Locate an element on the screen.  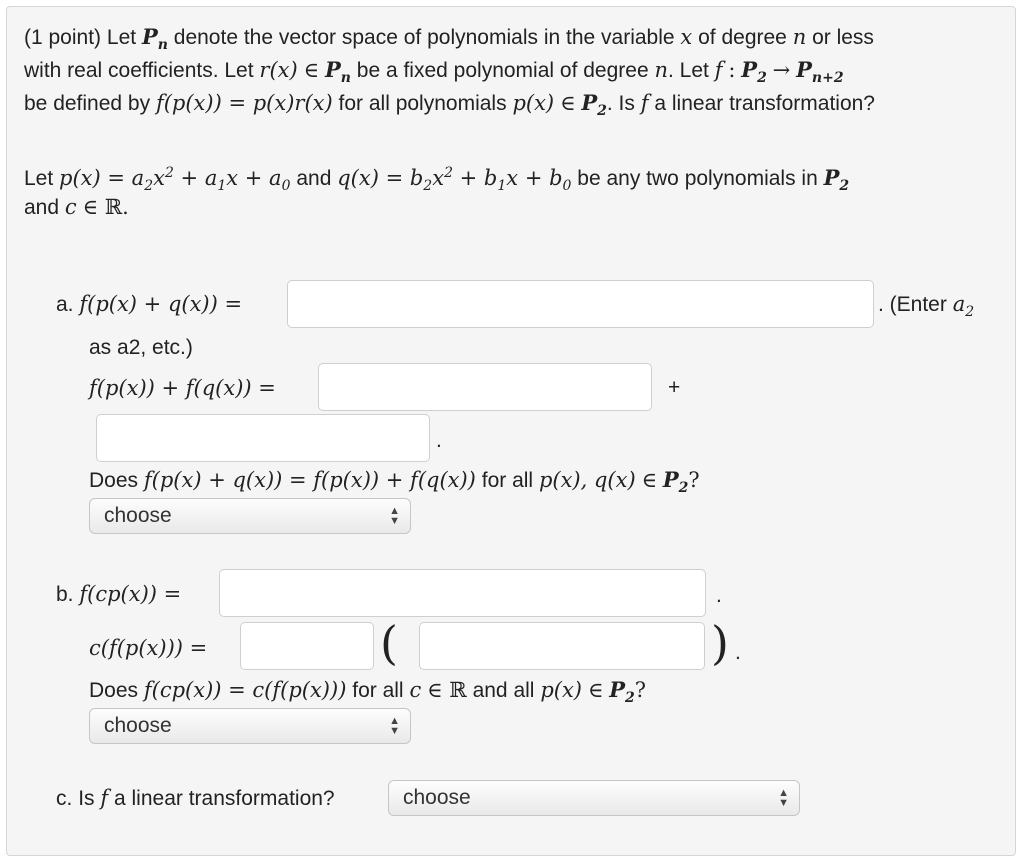
setup-line-2: and c ∈ ℝ. is located at coordinates (76, 207).